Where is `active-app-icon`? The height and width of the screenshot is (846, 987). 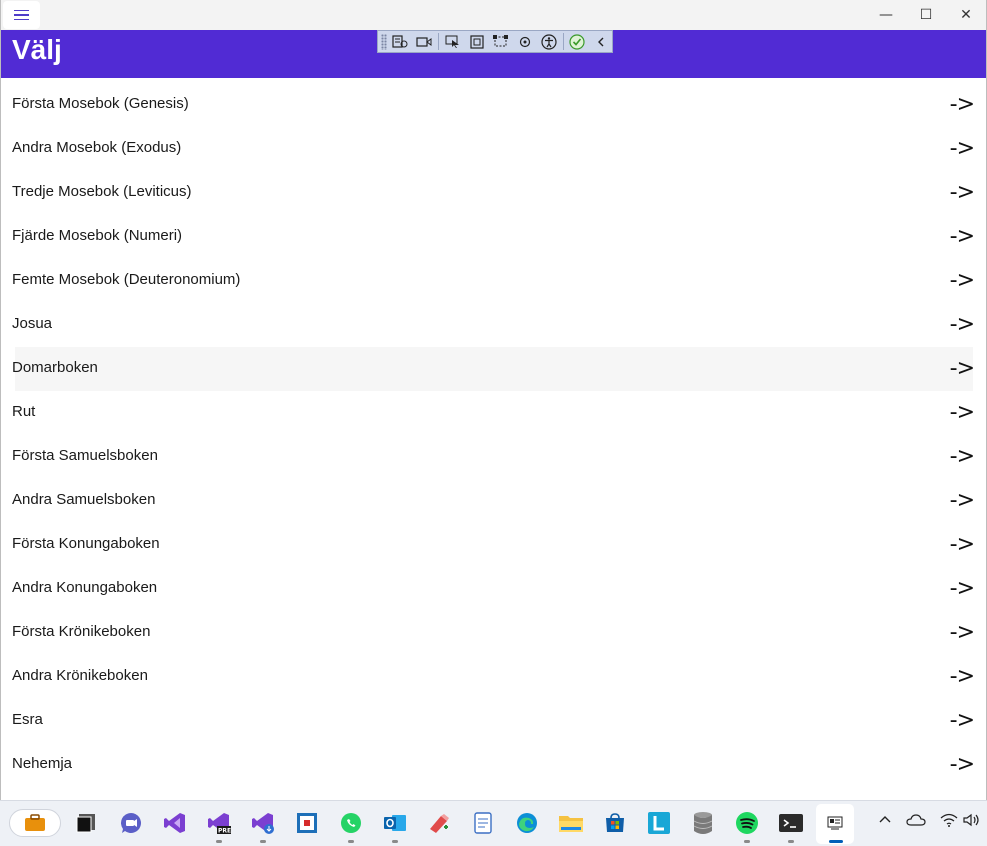
active-app-icon is located at coordinates (835, 823).